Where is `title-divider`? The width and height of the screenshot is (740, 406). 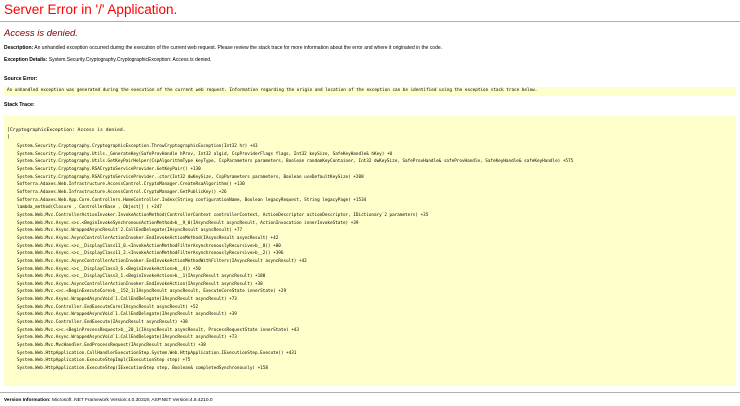 title-divider is located at coordinates (370, 21).